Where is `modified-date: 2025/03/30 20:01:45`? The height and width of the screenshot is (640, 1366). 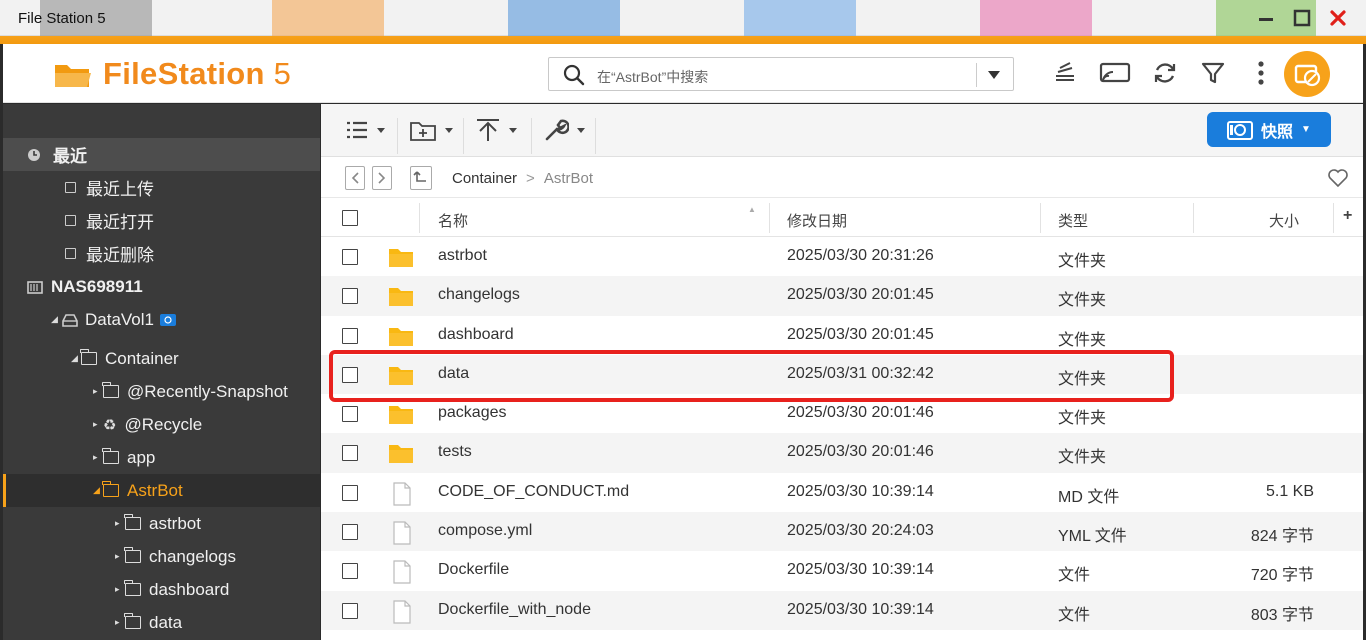 modified-date: 2025/03/30 20:01:45 is located at coordinates (860, 295).